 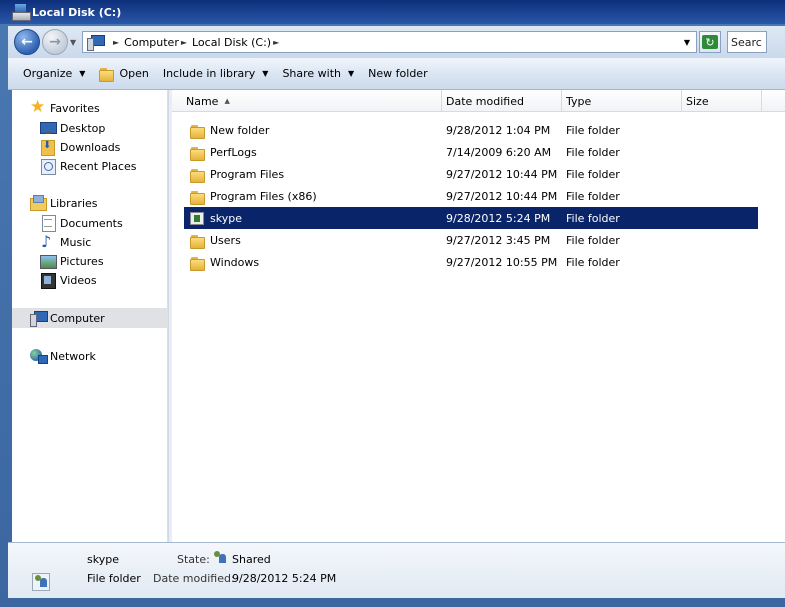 What do you see at coordinates (389, 42) in the screenshot?
I see `breadcrumb: ► Computer ► Local Disk (C:) ► ▼` at bounding box center [389, 42].